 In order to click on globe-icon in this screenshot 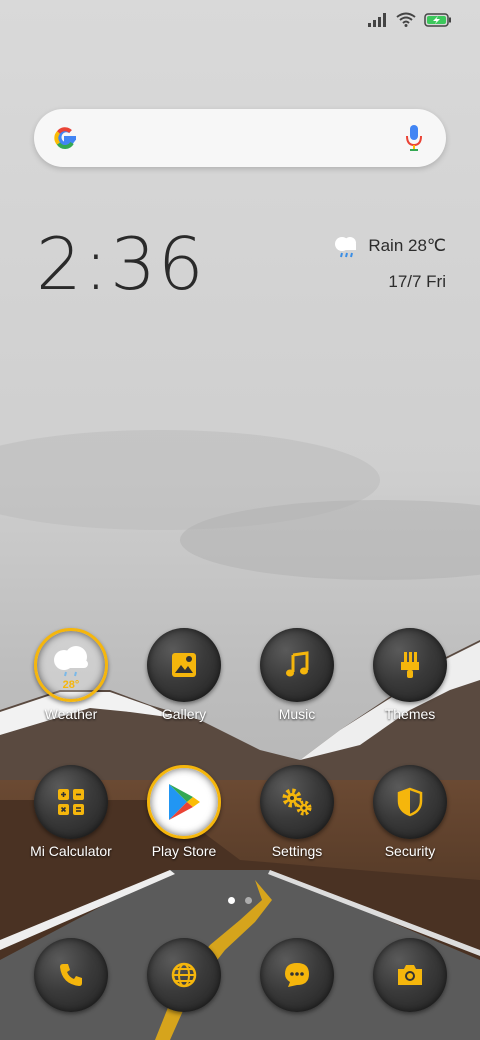, I will do `click(184, 975)`.